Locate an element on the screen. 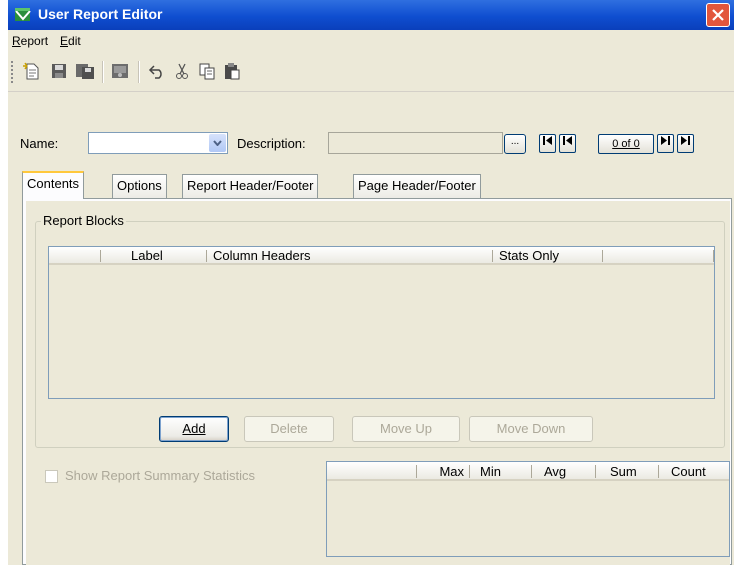 This screenshot has width=734, height=565. tab-page-header-footer: Page Header/Footer is located at coordinates (417, 186).